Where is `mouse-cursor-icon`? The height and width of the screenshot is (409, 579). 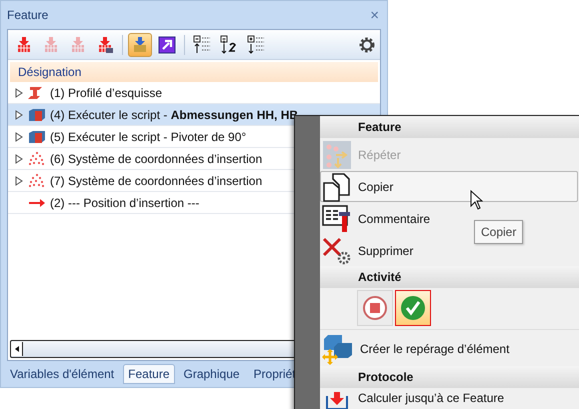
mouse-cursor-icon is located at coordinates (476, 200).